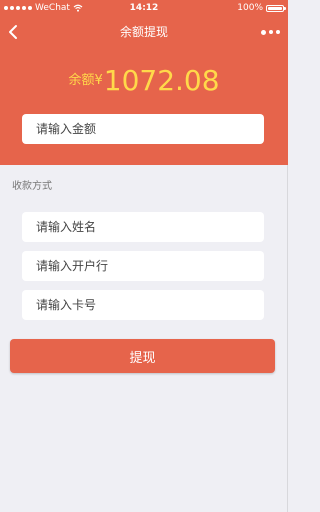  Describe the element at coordinates (32, 186) in the screenshot. I see `payment-method-label: 收款方式` at that location.